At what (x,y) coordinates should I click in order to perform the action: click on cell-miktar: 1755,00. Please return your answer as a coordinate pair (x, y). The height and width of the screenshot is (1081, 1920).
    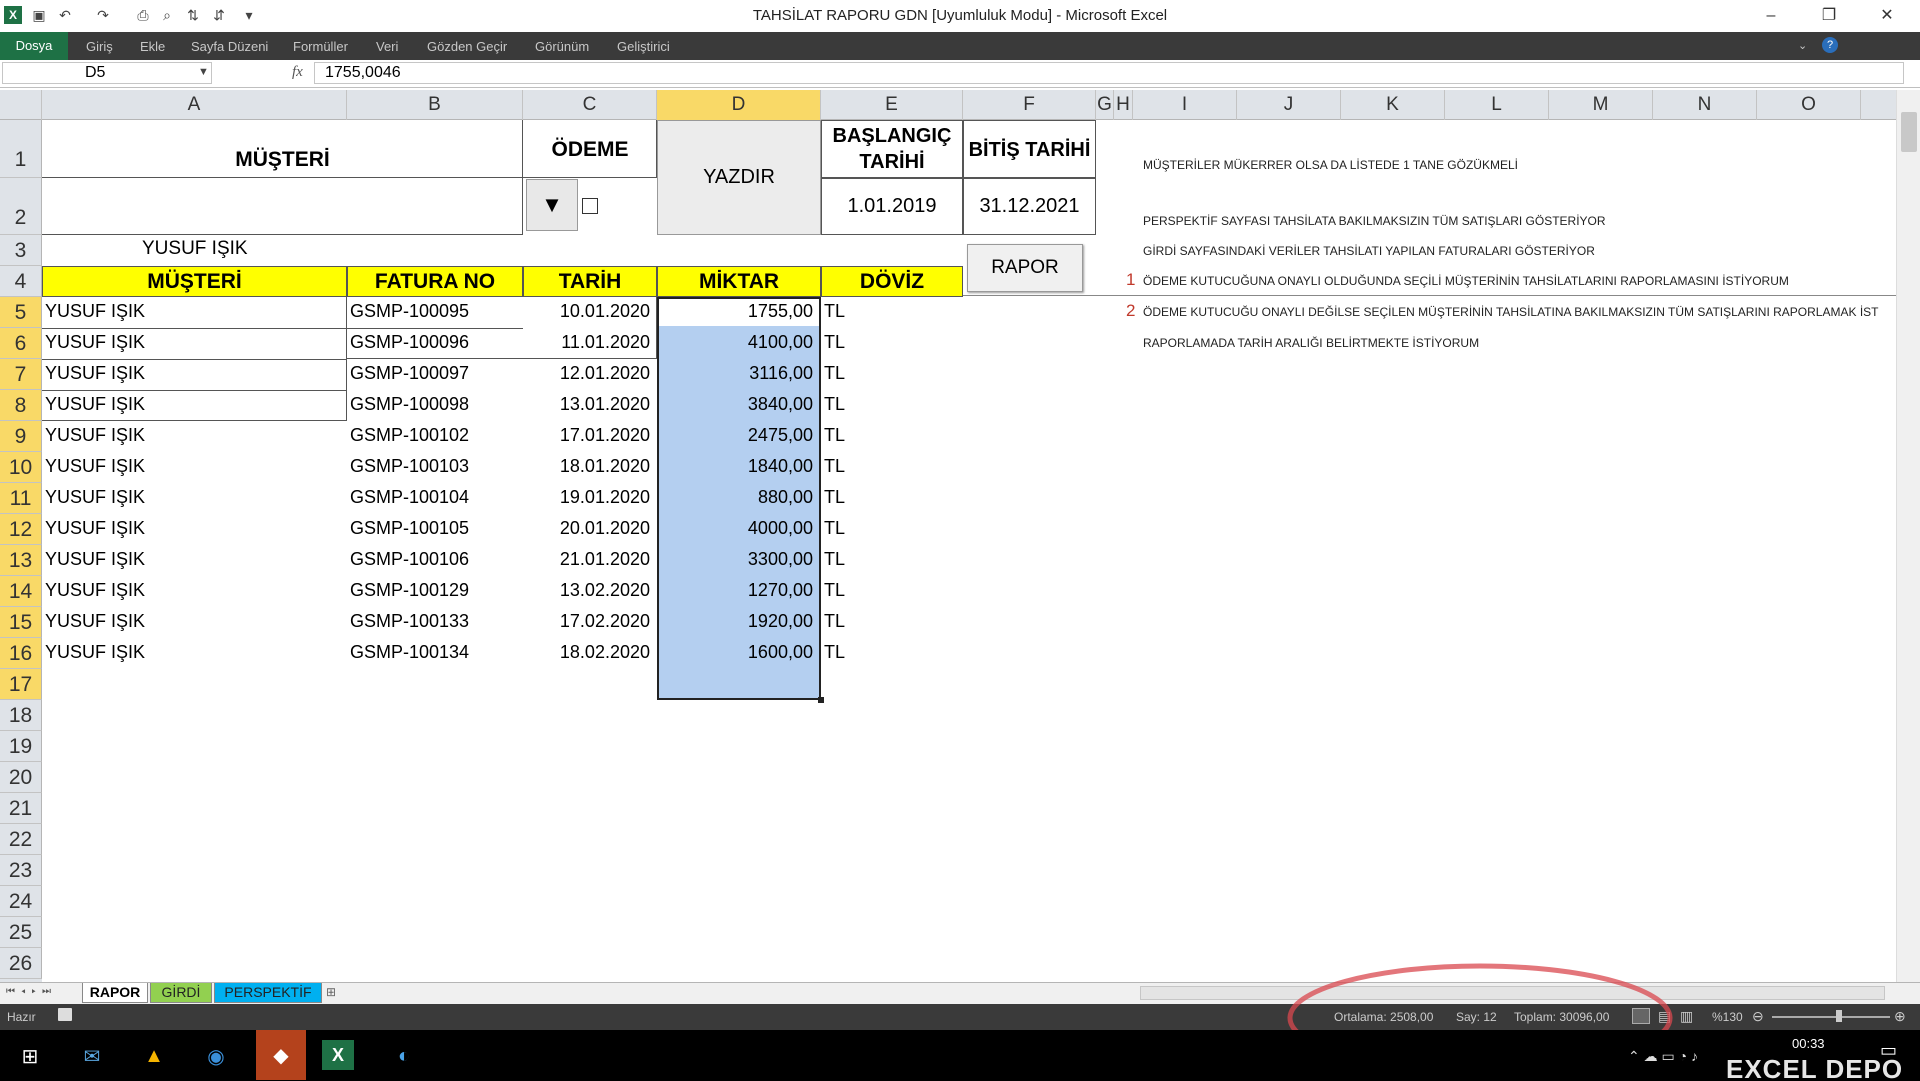
    Looking at the image, I should click on (737, 311).